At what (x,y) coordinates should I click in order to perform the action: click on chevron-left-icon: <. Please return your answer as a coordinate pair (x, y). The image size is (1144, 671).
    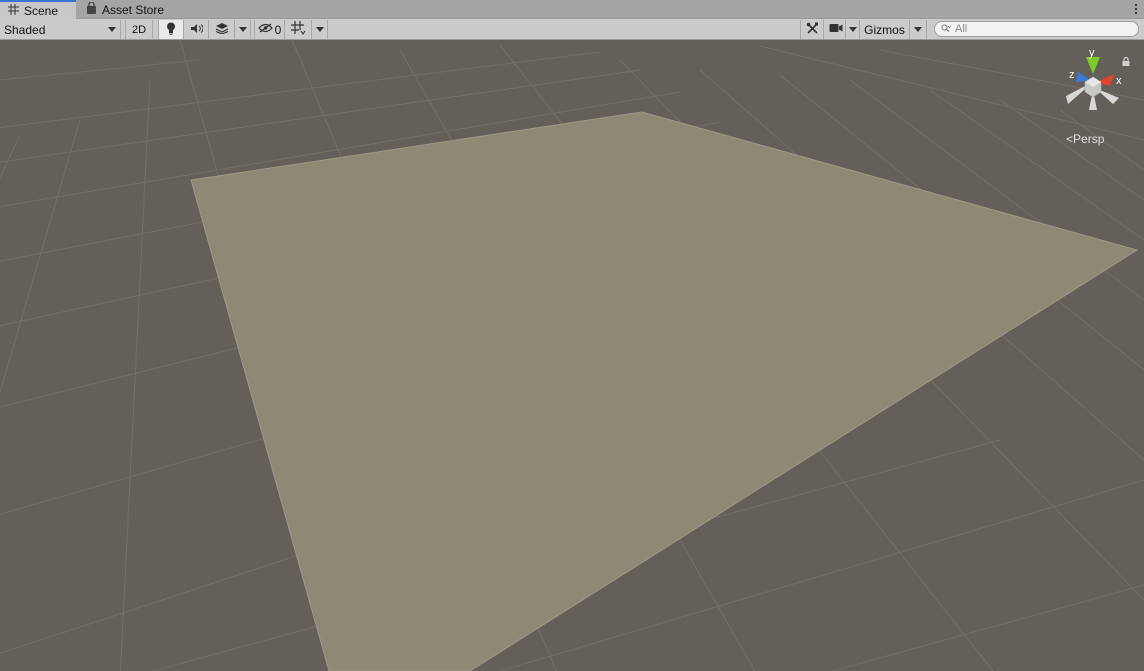
    Looking at the image, I should click on (1070, 139).